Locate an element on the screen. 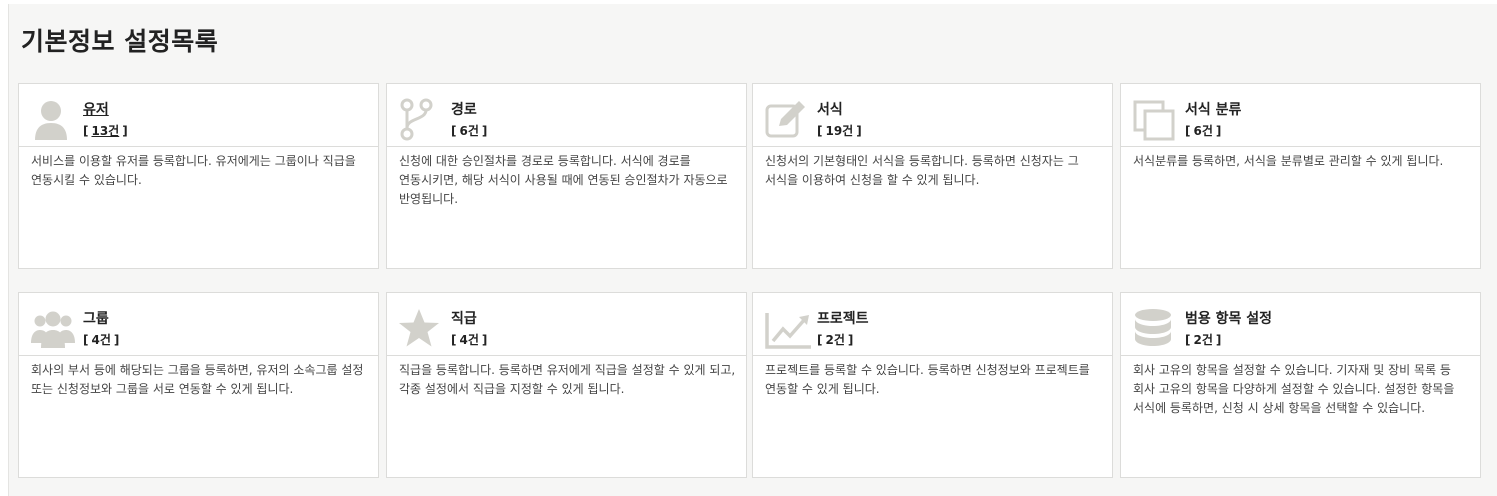 The height and width of the screenshot is (496, 1497). card-title: 범용 항목 설정 is located at coordinates (1228, 318).